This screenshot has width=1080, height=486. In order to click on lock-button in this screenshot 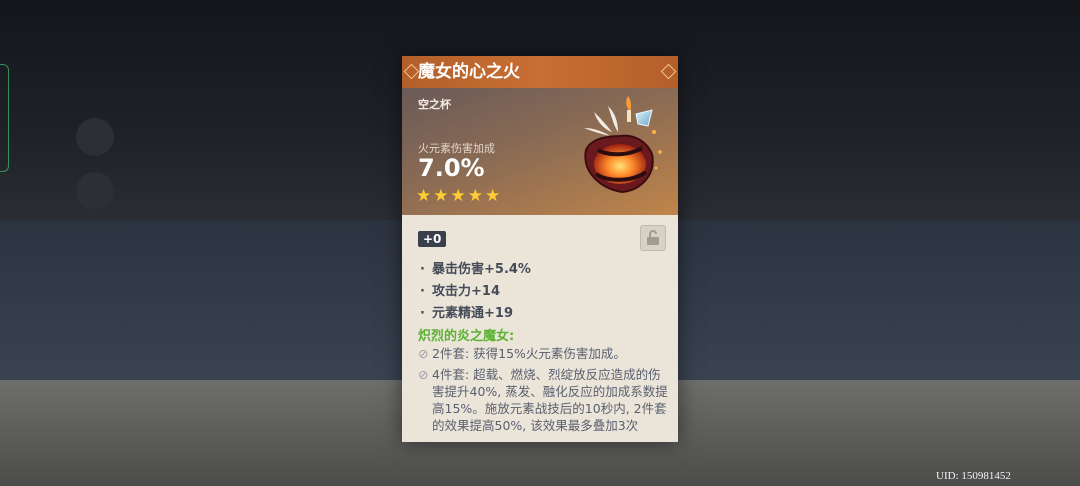, I will do `click(653, 238)`.